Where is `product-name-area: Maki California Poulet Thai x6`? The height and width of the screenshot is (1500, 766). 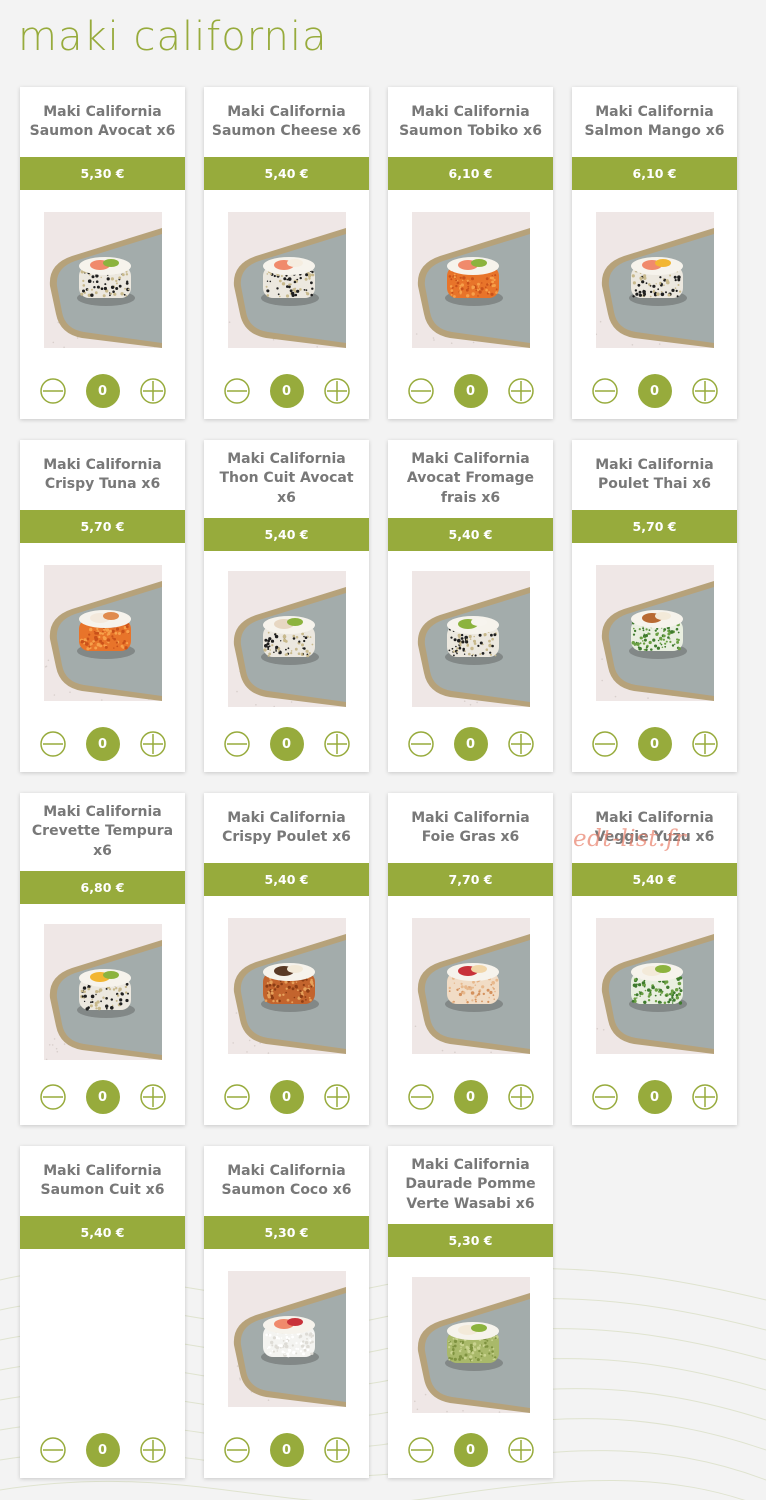 product-name-area: Maki California Poulet Thai x6 is located at coordinates (654, 475).